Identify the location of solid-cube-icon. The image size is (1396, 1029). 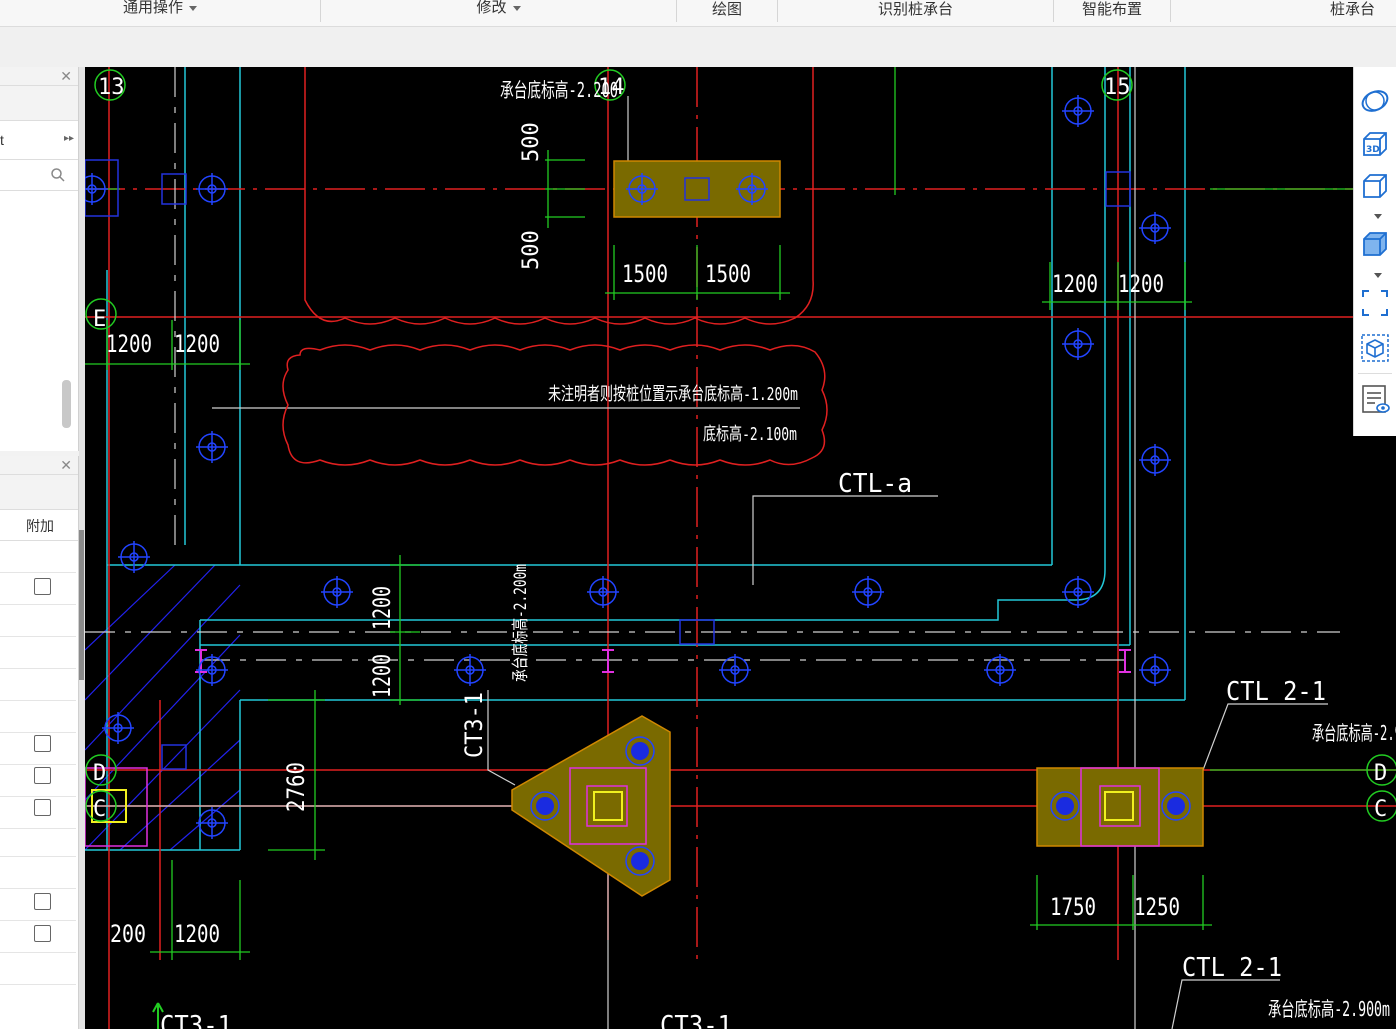
(1375, 245).